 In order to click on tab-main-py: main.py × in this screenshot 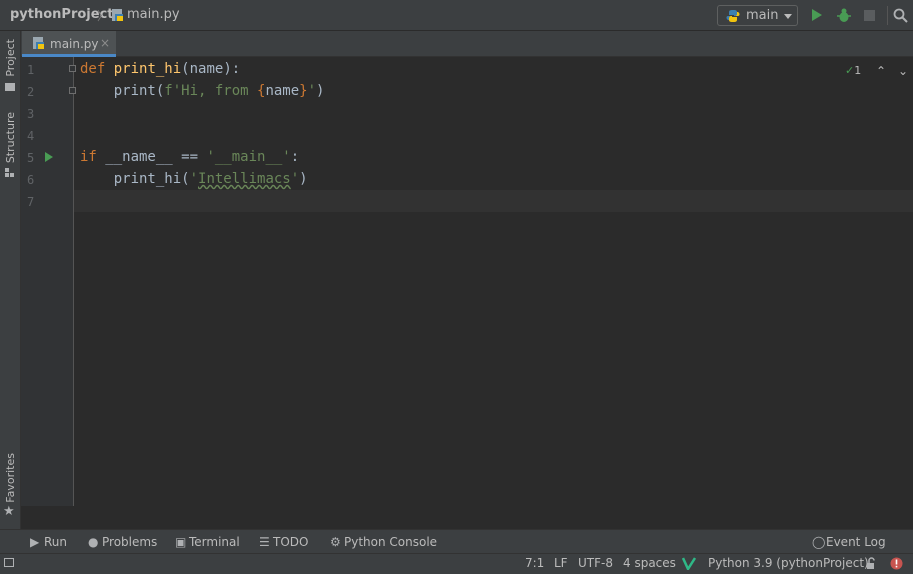, I will do `click(69, 44)`.